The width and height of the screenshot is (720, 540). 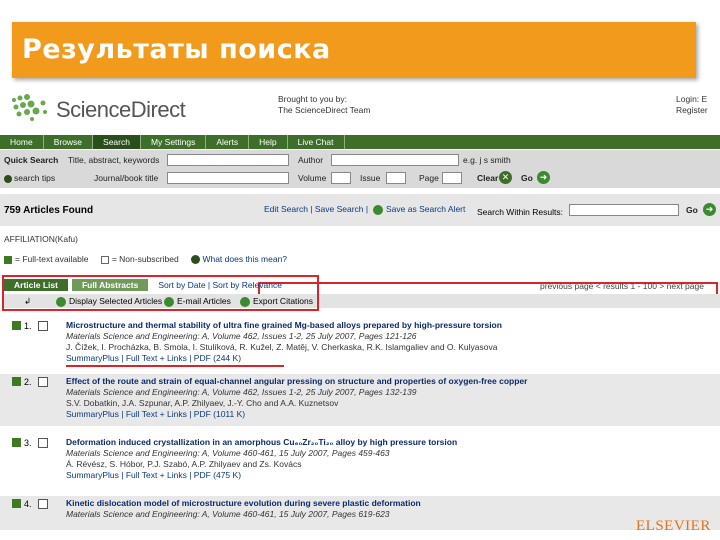 I want to click on search-within-input, so click(x=624, y=210).